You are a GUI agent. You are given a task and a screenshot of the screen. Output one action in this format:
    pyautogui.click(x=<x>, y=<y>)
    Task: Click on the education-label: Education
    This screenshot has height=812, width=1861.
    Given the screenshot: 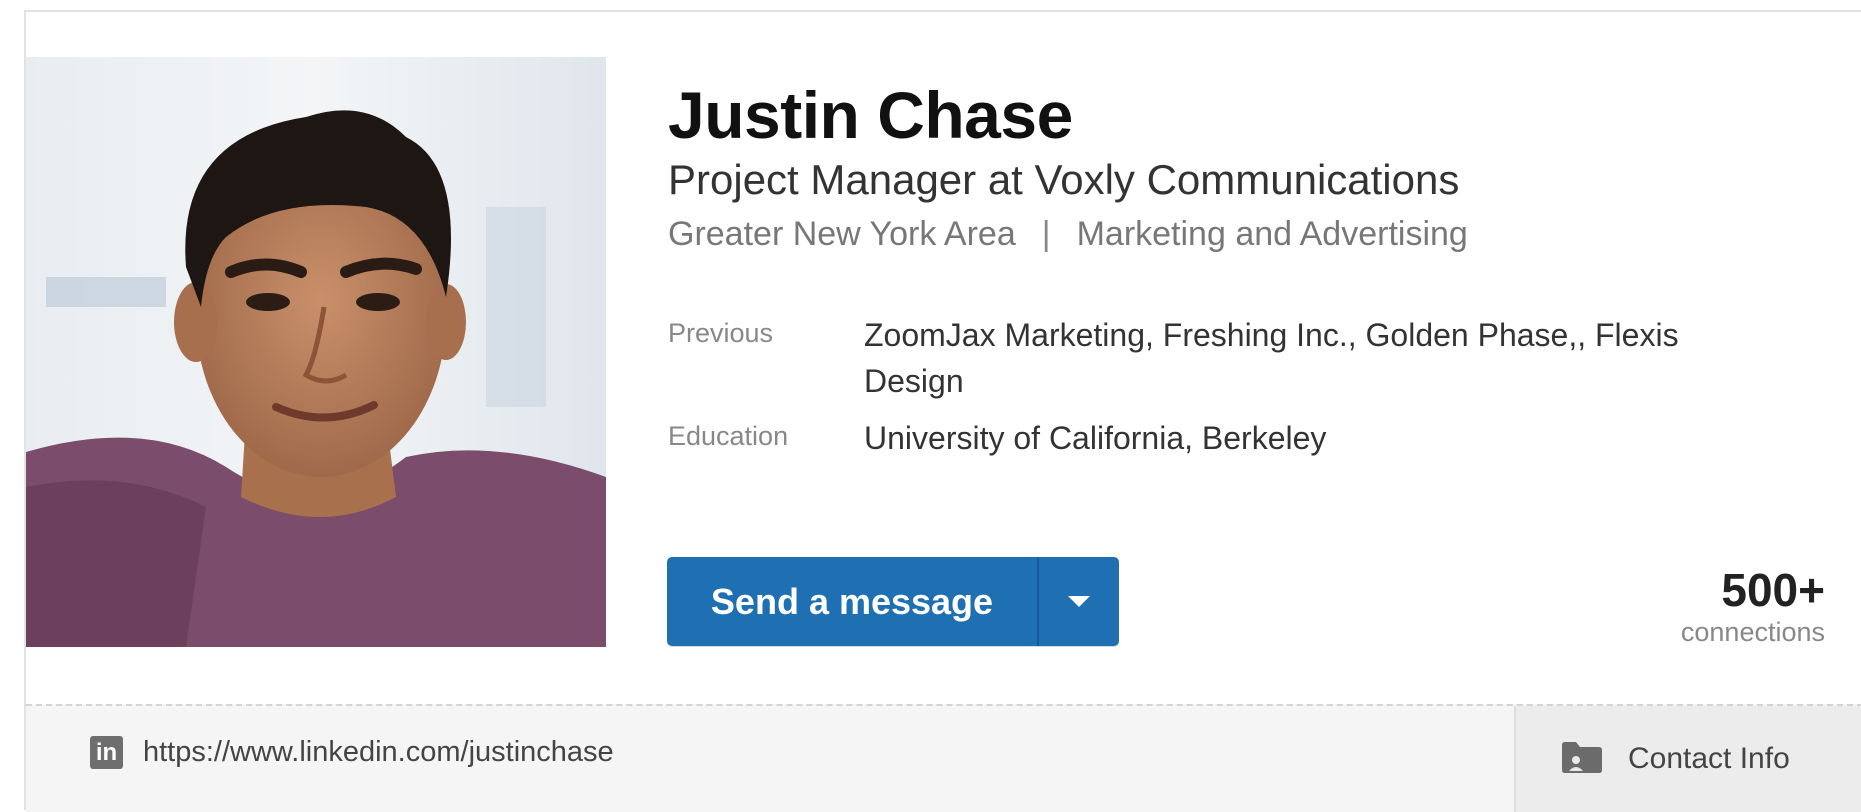 What is the action you would take?
    pyautogui.click(x=728, y=435)
    